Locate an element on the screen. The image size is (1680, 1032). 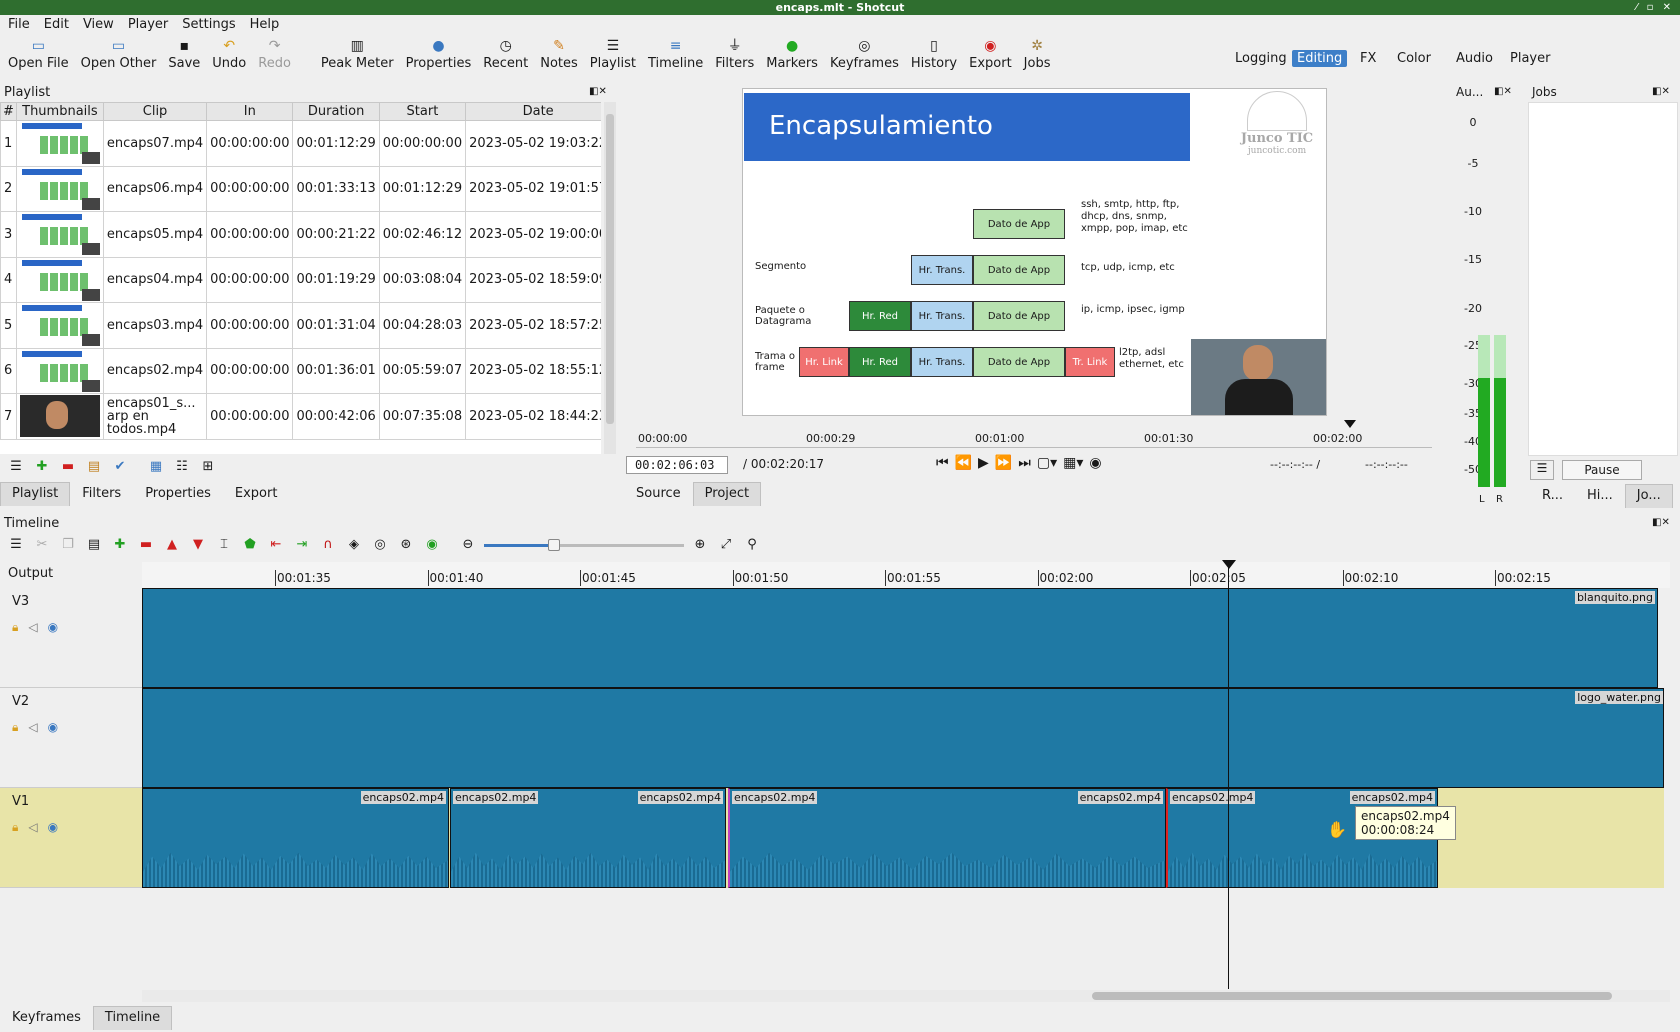
tab-export: Export is located at coordinates (256, 494).